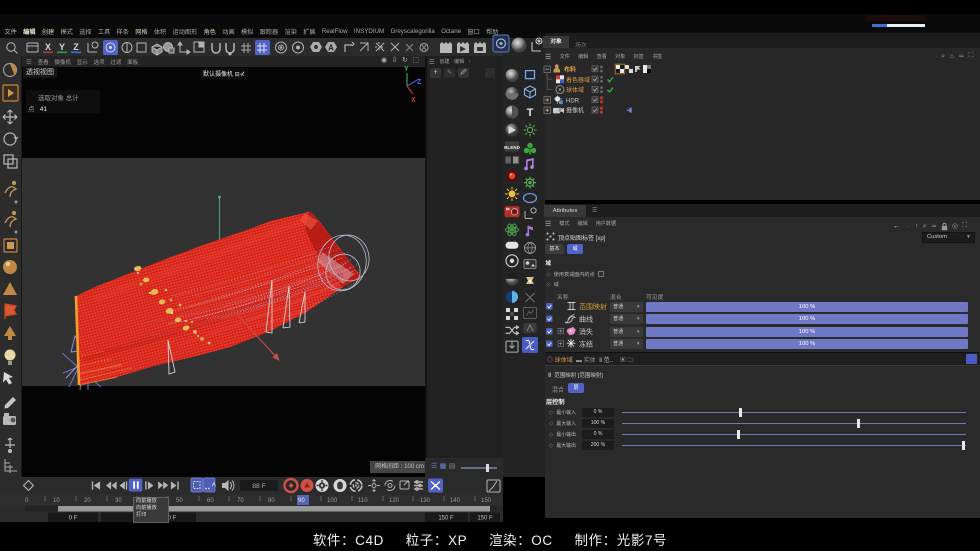  Describe the element at coordinates (512, 147) in the screenshot. I see `svg-text: BLEND` at that location.